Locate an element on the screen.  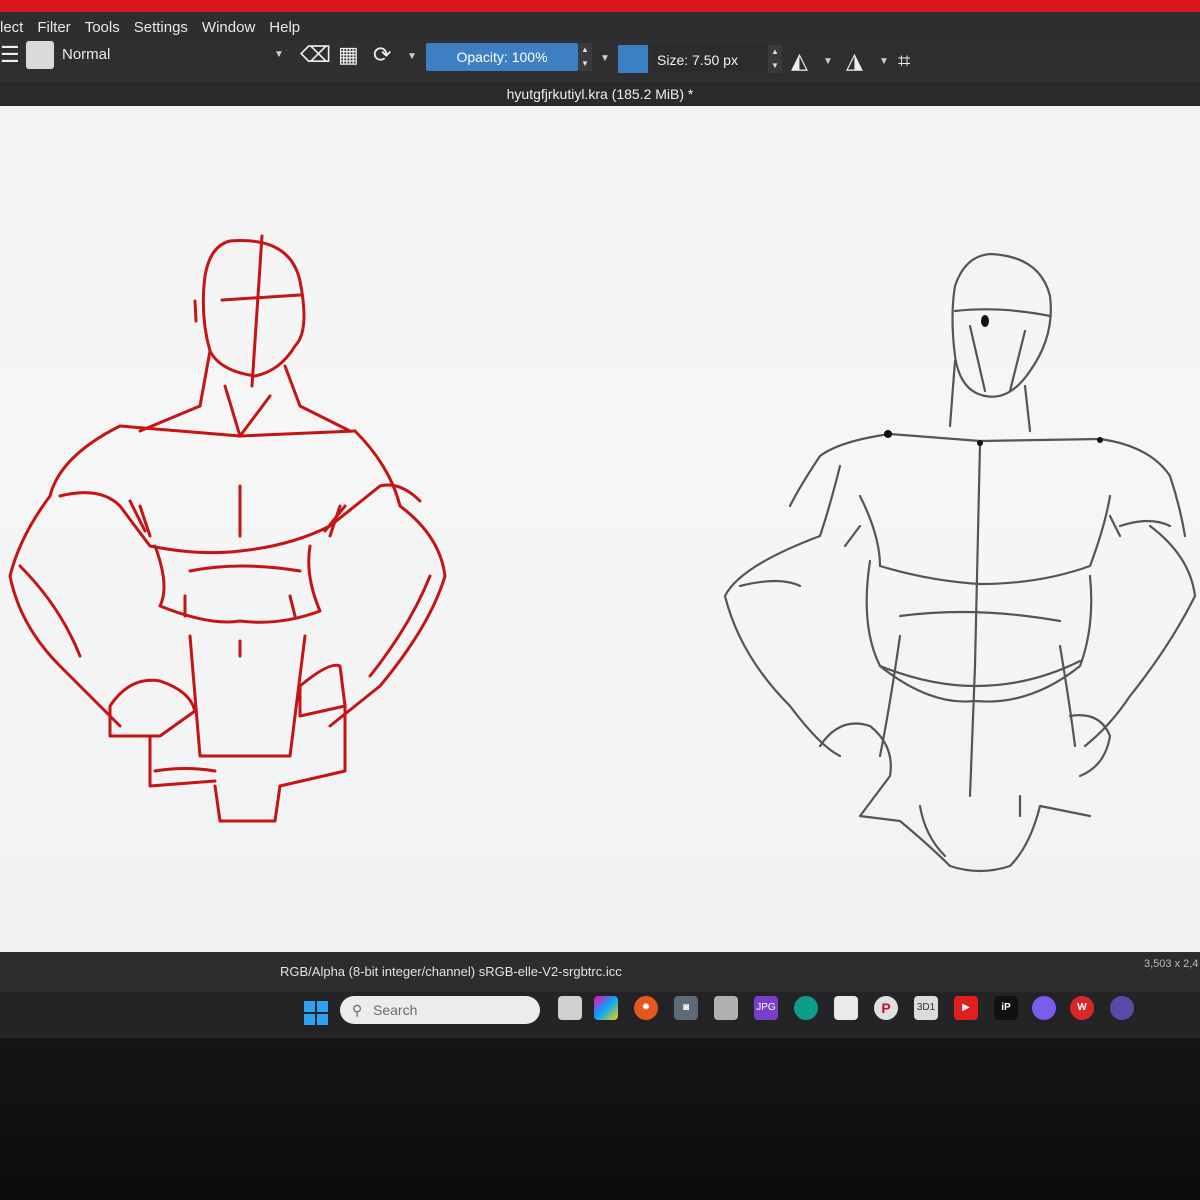
color-swatch is located at coordinates (633, 59).